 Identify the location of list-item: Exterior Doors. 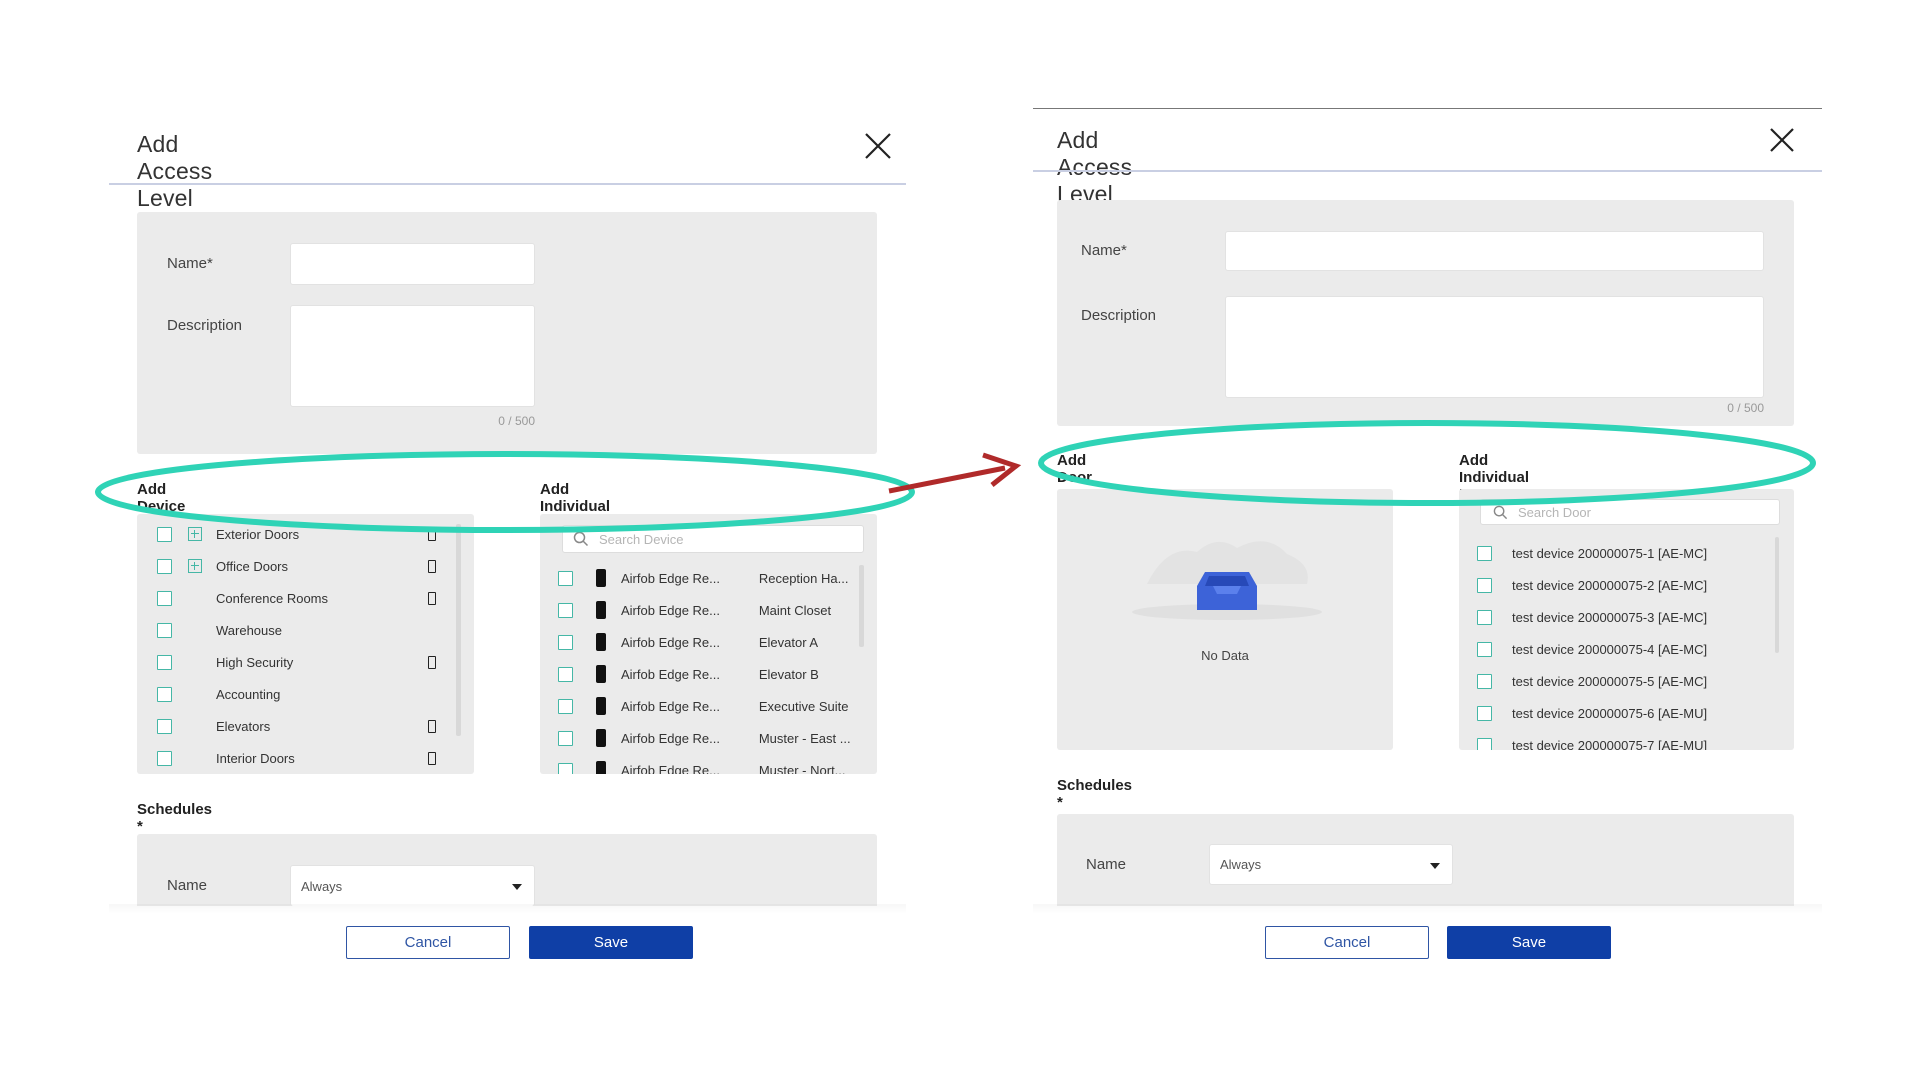
(307, 534).